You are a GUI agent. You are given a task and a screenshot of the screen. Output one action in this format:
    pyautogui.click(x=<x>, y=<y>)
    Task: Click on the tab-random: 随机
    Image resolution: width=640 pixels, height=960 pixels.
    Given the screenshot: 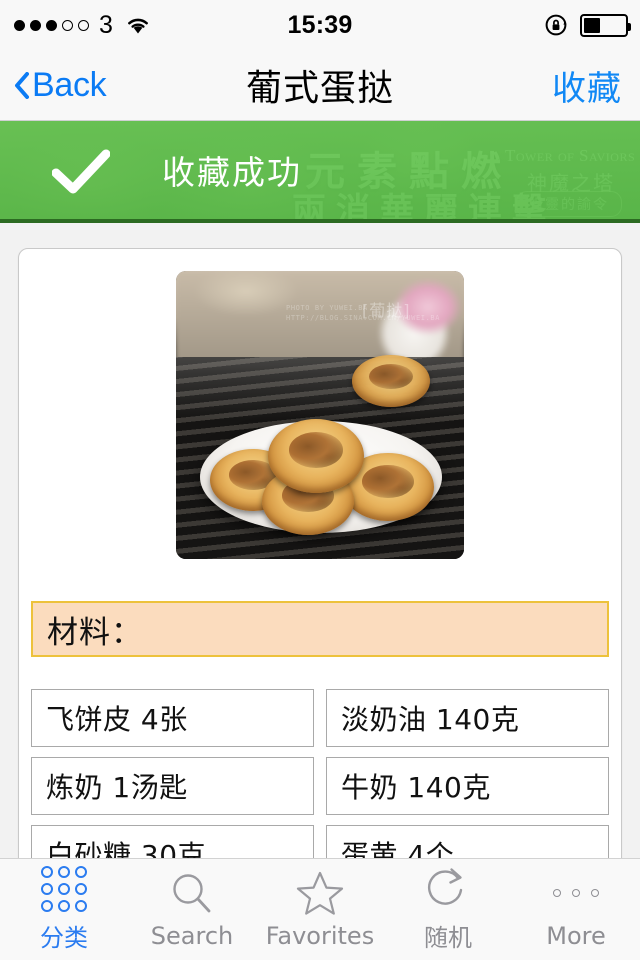 What is the action you would take?
    pyautogui.click(x=448, y=909)
    